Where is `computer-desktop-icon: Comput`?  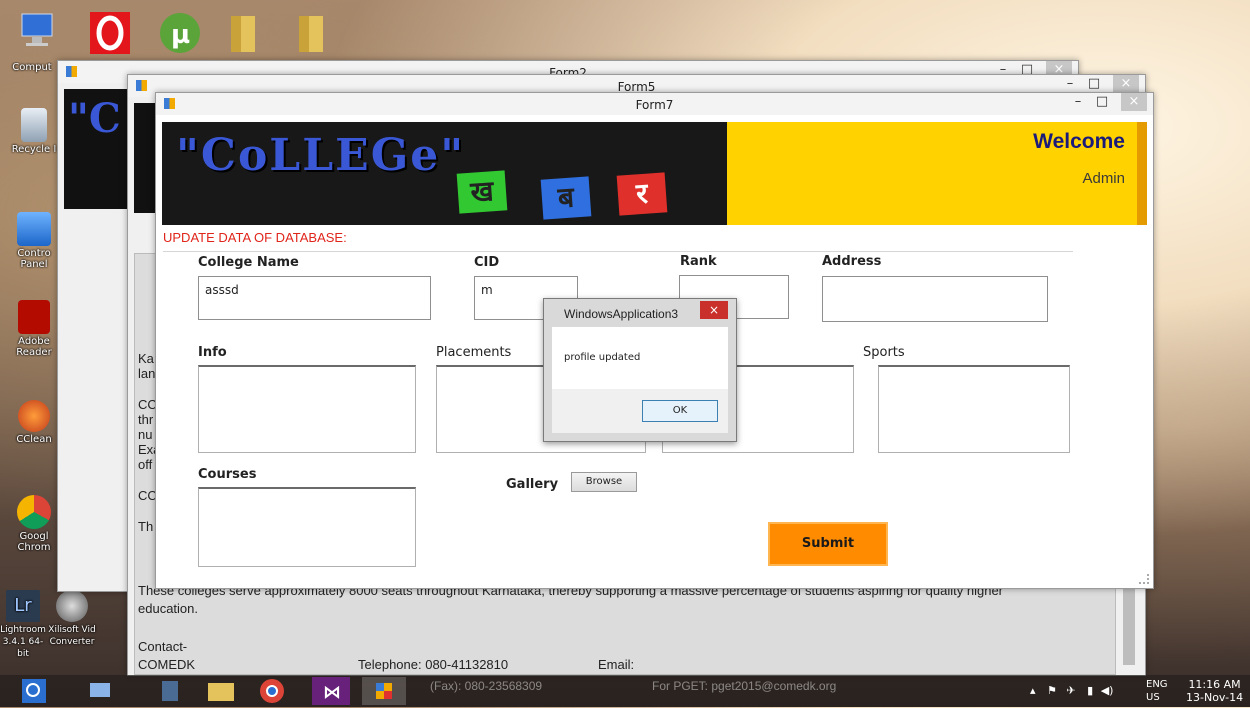 computer-desktop-icon: Comput is located at coordinates (32, 71).